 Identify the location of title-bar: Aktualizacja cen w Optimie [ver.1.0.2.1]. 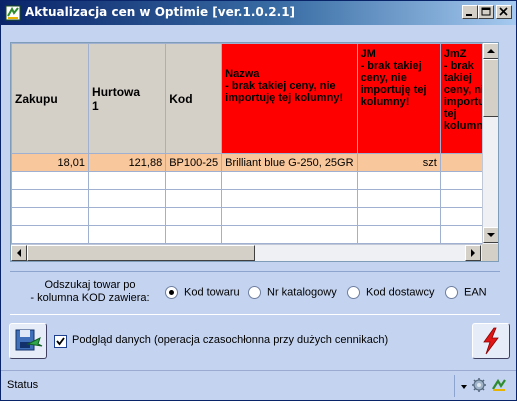
(258, 13).